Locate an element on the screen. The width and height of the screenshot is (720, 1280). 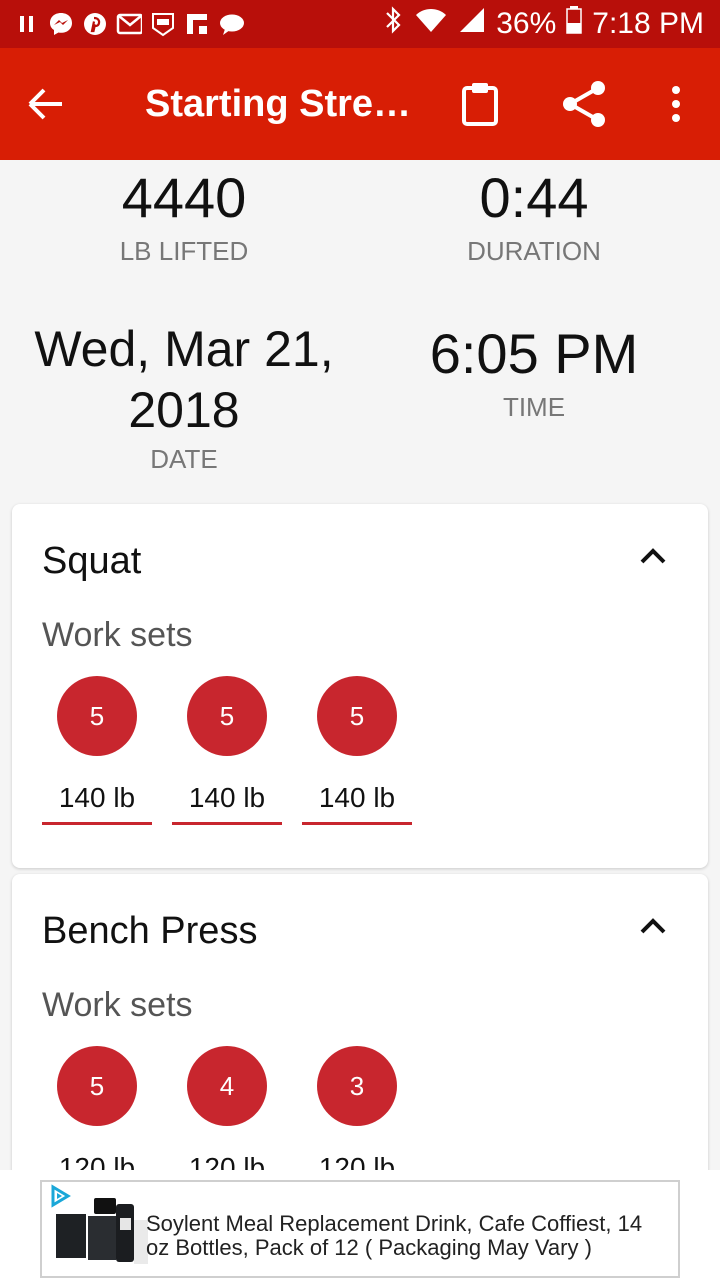
clipboard-icon is located at coordinates (480, 104).